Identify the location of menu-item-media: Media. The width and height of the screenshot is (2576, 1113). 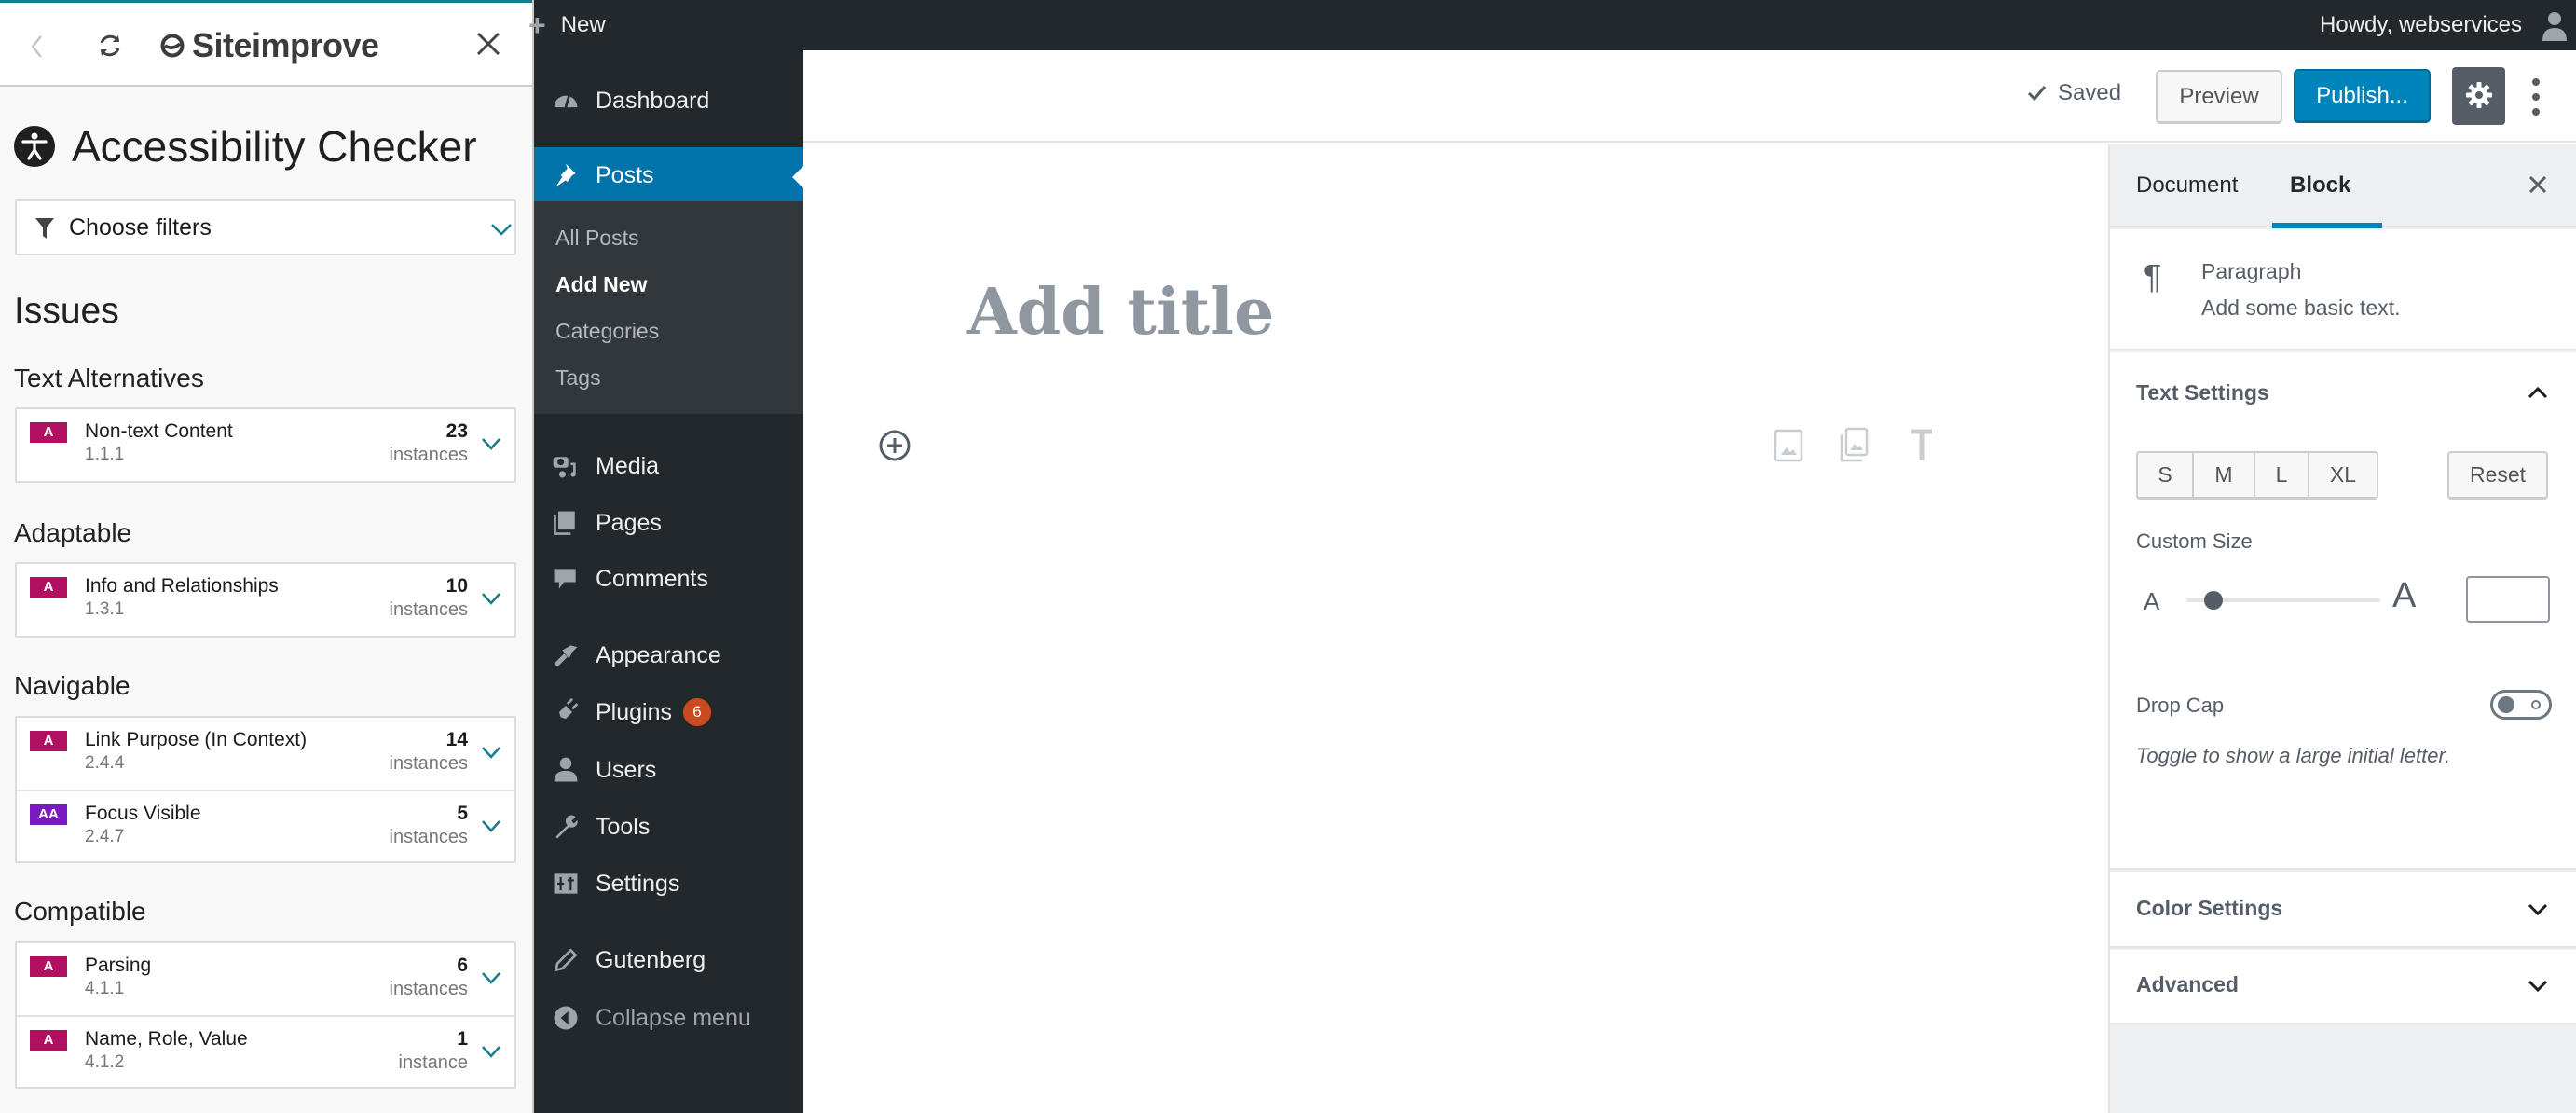
(668, 466).